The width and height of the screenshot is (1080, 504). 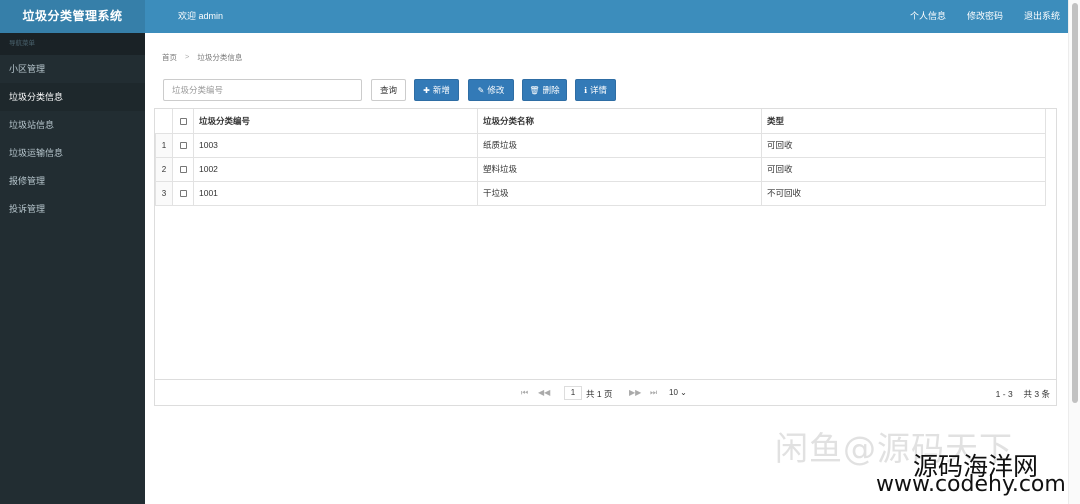 What do you see at coordinates (534, 16) in the screenshot?
I see `top-header: 垃圾分类管理系统 欢迎 admin 个人信息 修改密码 退出系统` at bounding box center [534, 16].